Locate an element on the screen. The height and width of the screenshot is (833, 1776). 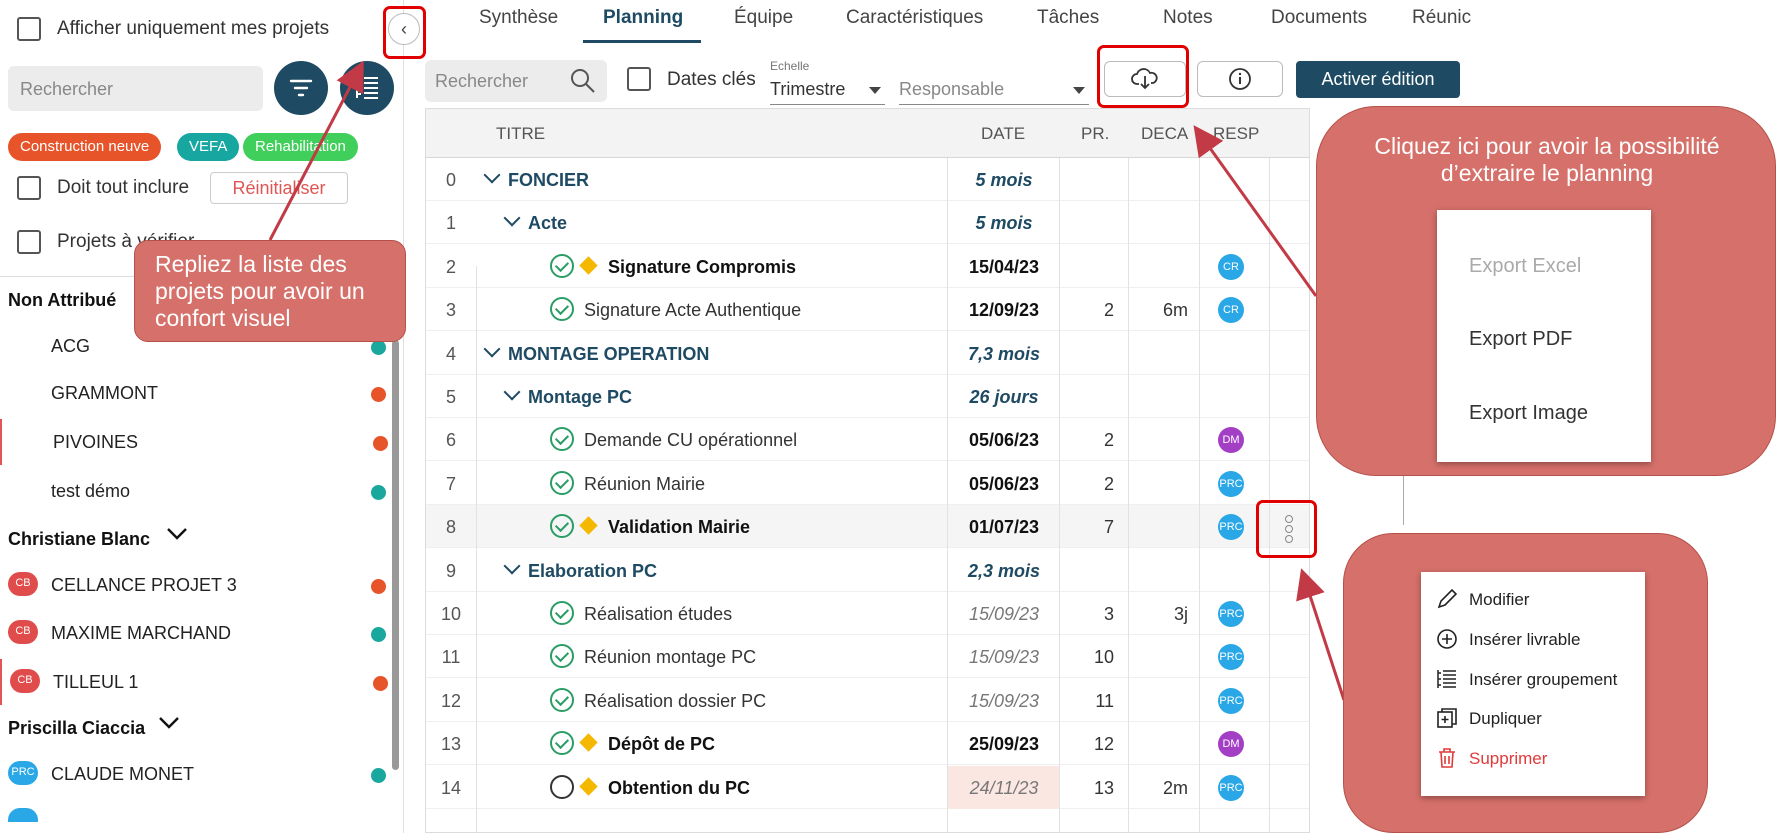
list-tree-icon is located at coordinates (1446, 679).